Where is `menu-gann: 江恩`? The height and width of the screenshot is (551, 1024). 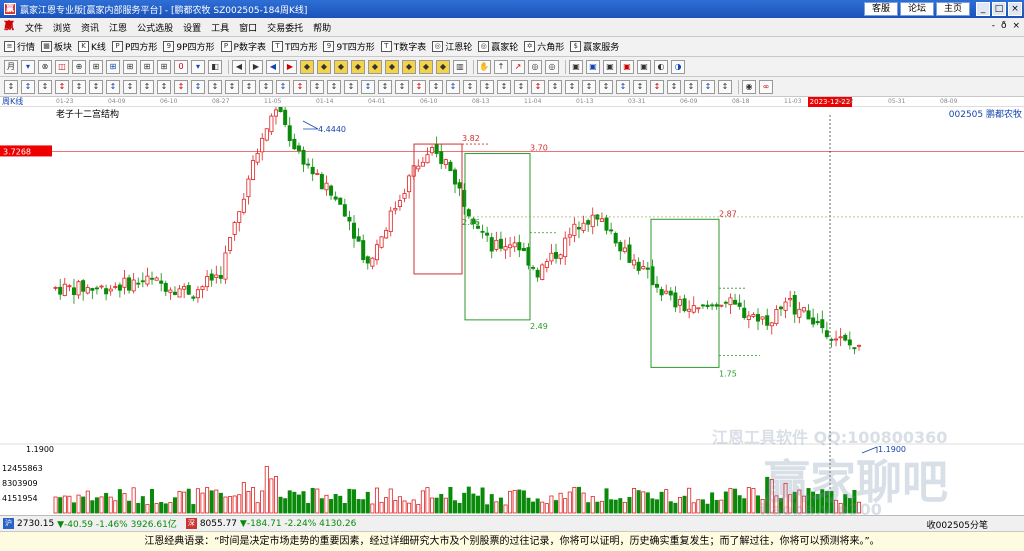 menu-gann: 江恩 is located at coordinates (118, 27).